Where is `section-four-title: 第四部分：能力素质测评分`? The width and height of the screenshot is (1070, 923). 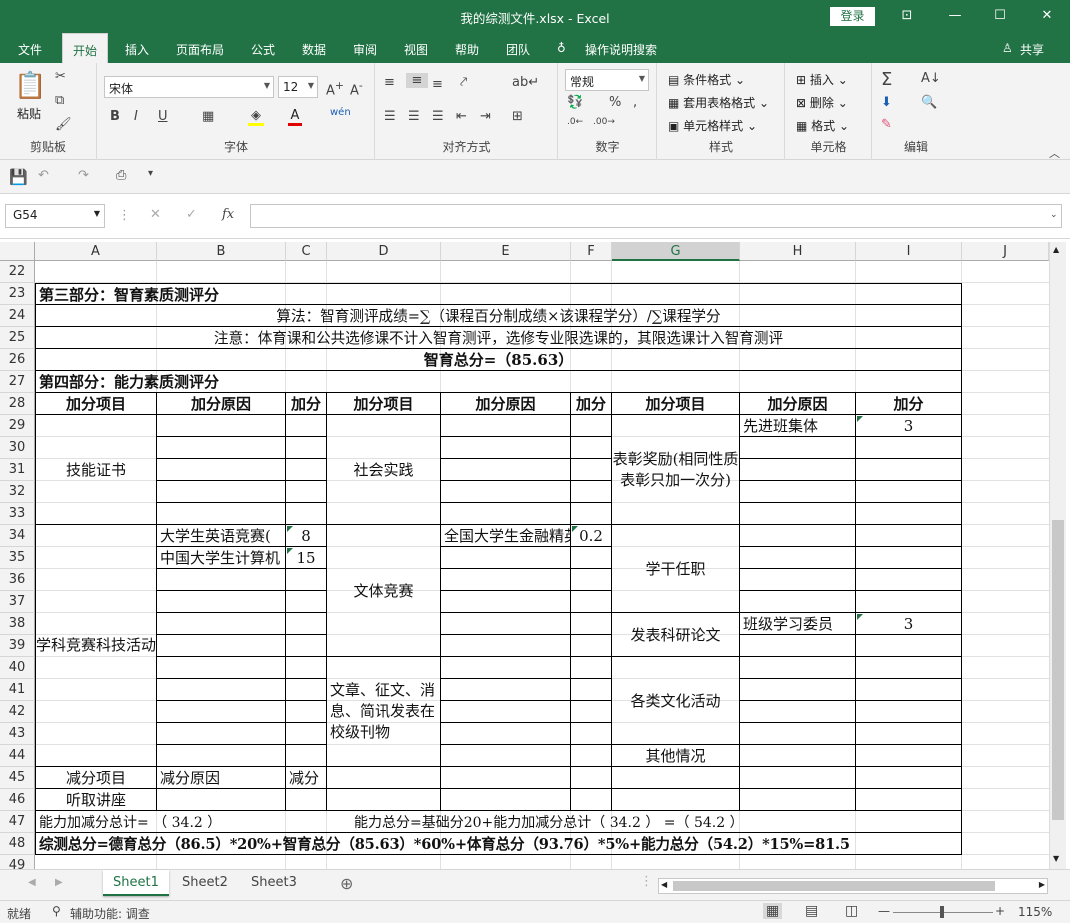
section-four-title: 第四部分：能力素质测评分 is located at coordinates (498, 382).